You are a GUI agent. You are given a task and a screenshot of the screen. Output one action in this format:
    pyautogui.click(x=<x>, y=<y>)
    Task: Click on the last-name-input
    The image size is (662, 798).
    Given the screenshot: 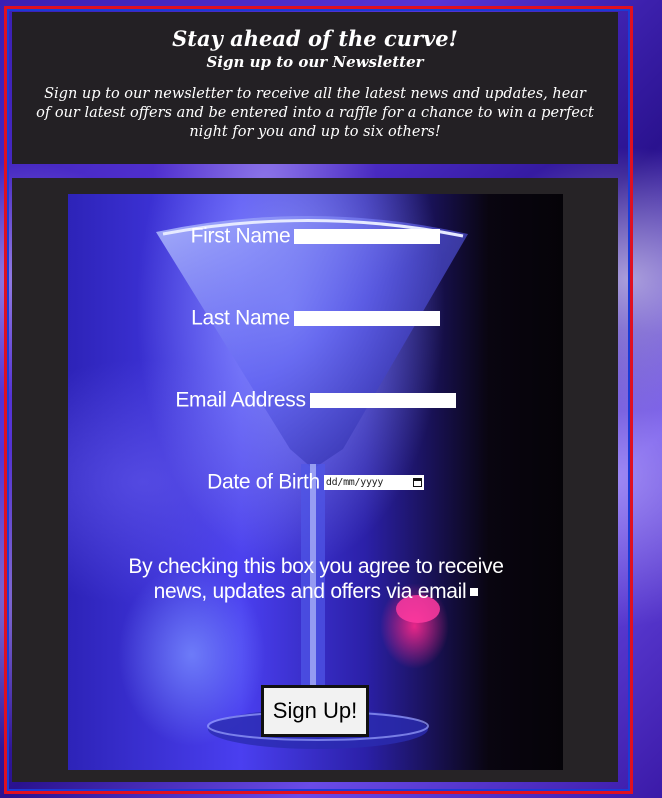 What is the action you would take?
    pyautogui.click(x=366, y=318)
    